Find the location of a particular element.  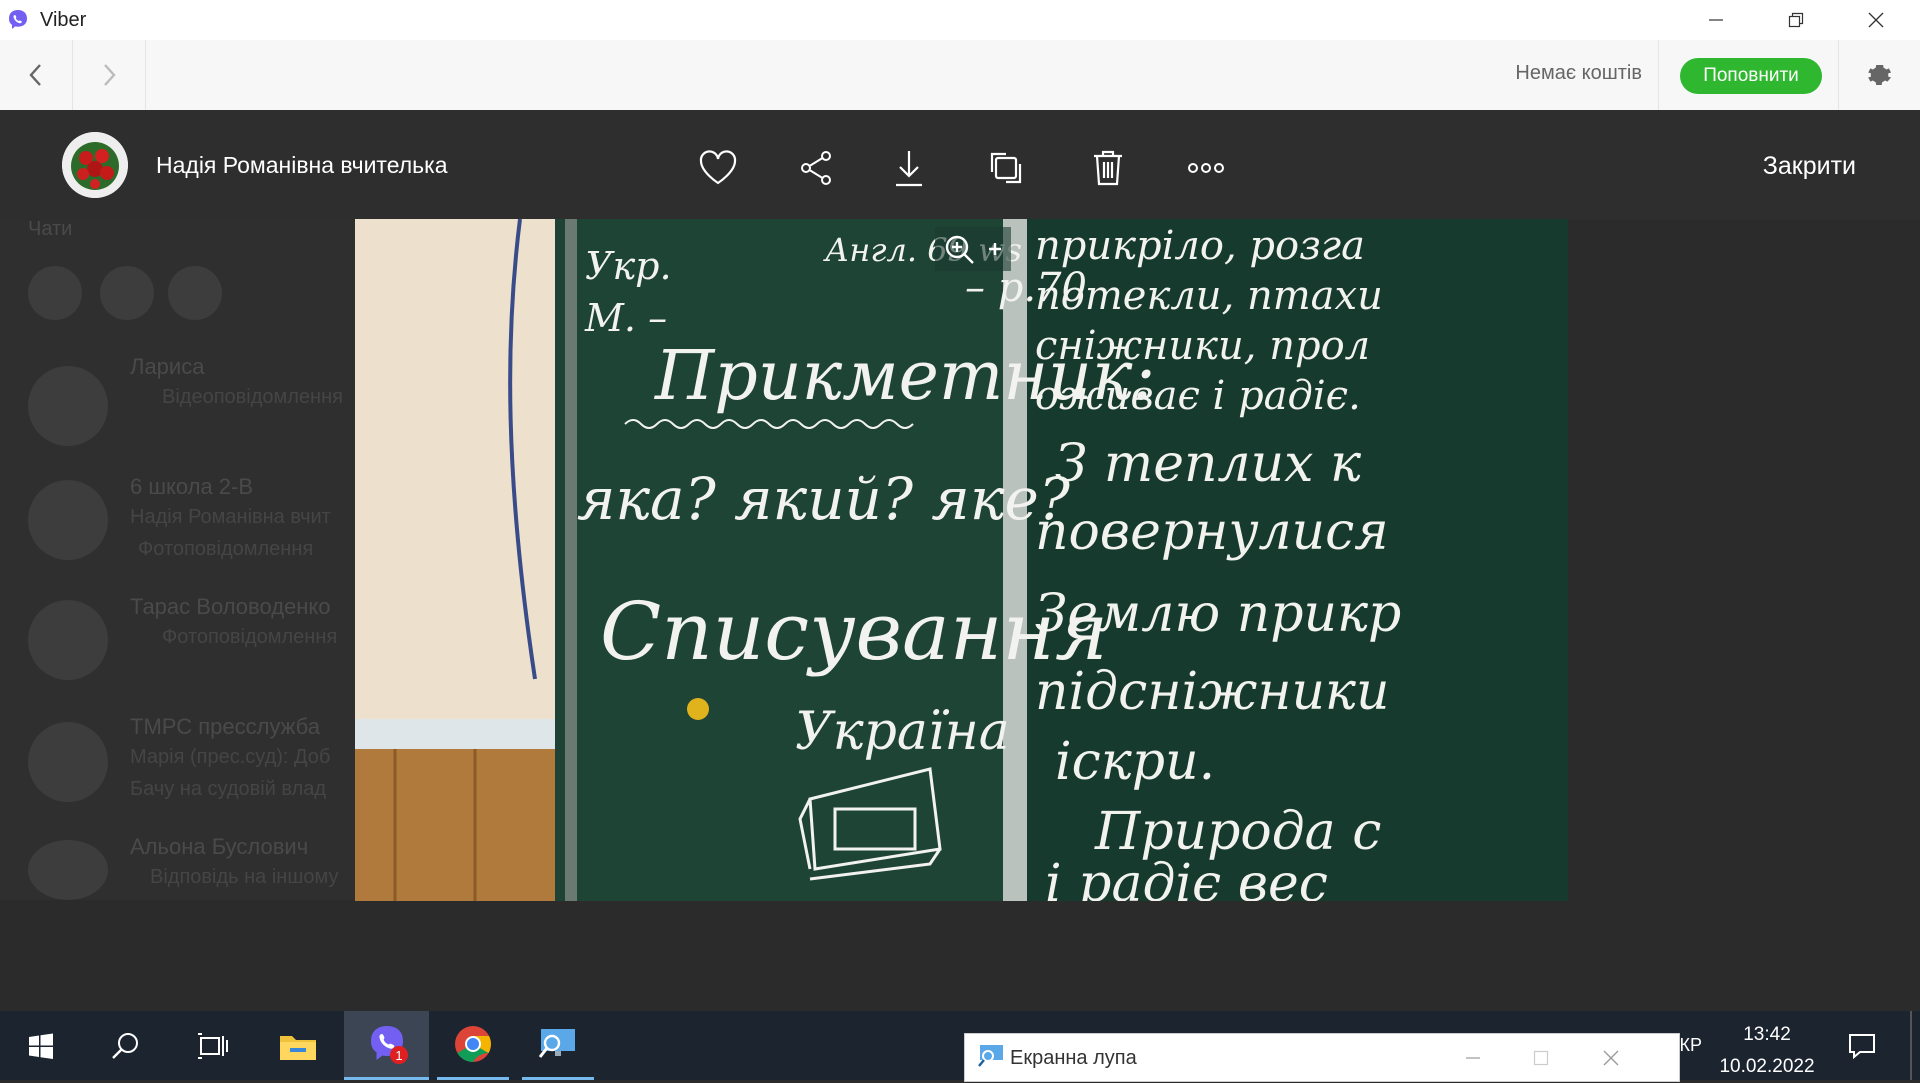

magnifier-minimize-button is located at coordinates (1473, 1057).